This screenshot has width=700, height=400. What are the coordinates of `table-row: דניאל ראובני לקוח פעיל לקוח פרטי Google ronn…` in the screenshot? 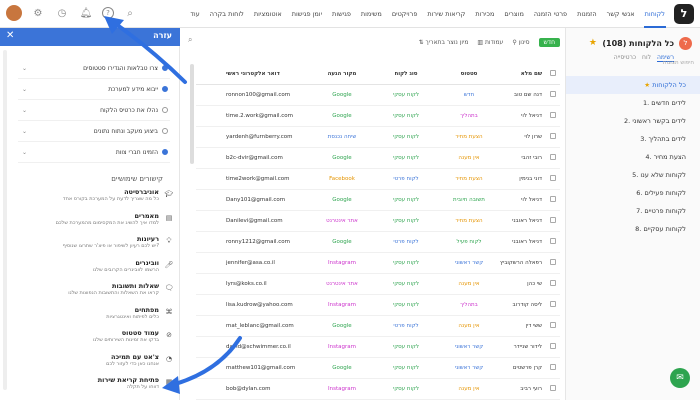 It's located at (378, 242).